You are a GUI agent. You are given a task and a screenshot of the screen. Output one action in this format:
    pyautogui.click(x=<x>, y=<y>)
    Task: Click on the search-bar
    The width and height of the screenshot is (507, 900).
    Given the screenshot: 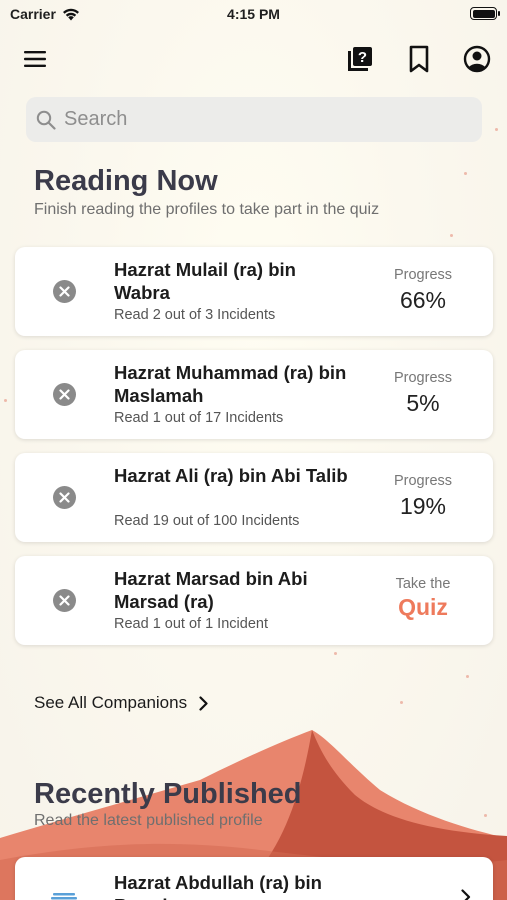 What is the action you would take?
    pyautogui.click(x=254, y=119)
    